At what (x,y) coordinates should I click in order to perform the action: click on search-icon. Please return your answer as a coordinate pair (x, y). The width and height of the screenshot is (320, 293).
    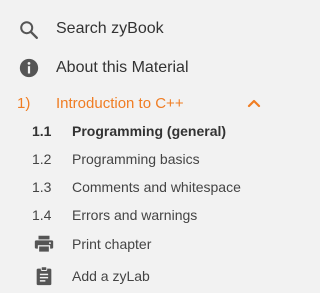
    Looking at the image, I should click on (29, 30).